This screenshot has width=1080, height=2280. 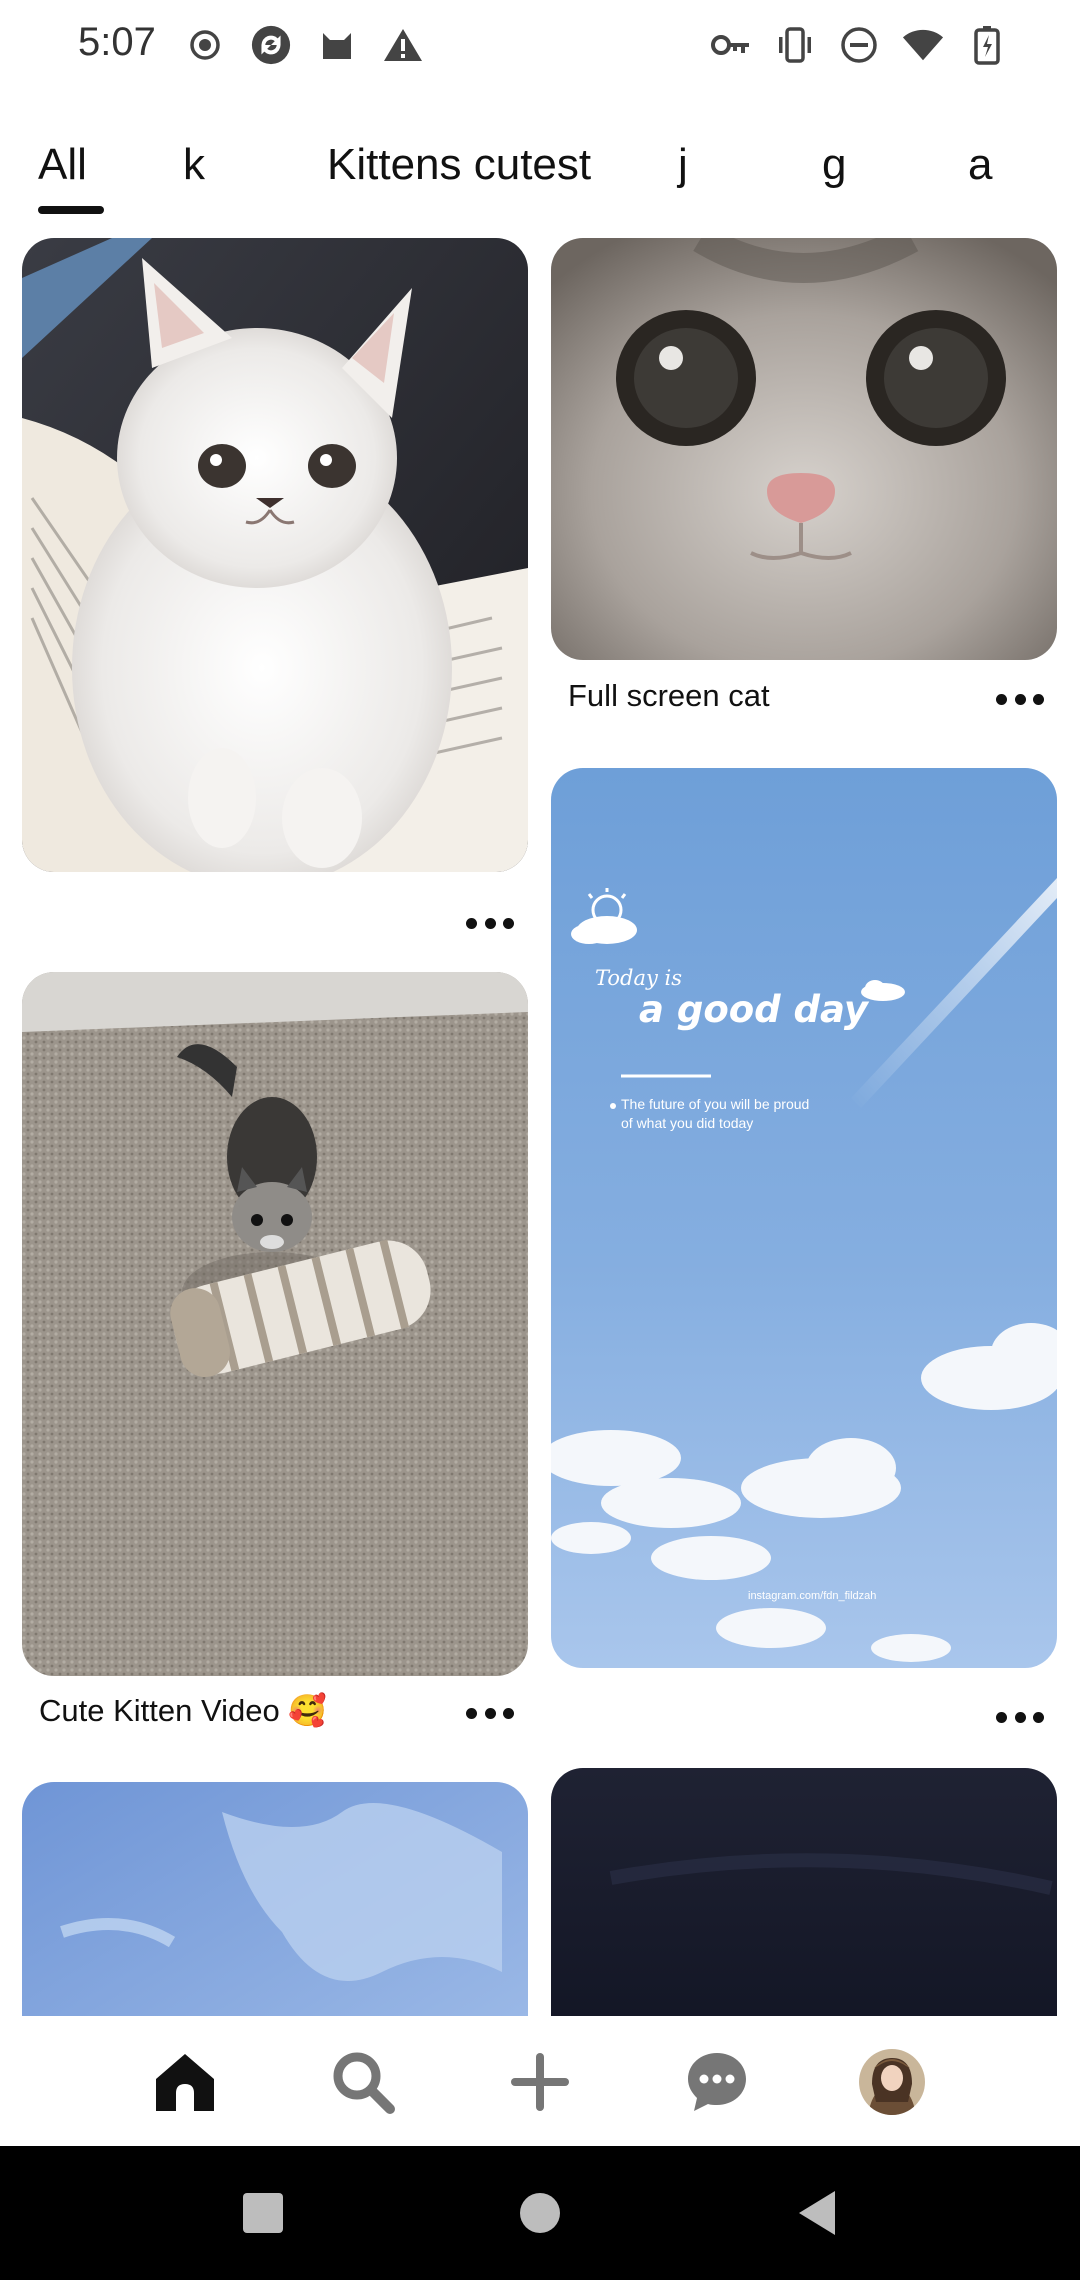 What do you see at coordinates (403, 45) in the screenshot?
I see `warning-icon` at bounding box center [403, 45].